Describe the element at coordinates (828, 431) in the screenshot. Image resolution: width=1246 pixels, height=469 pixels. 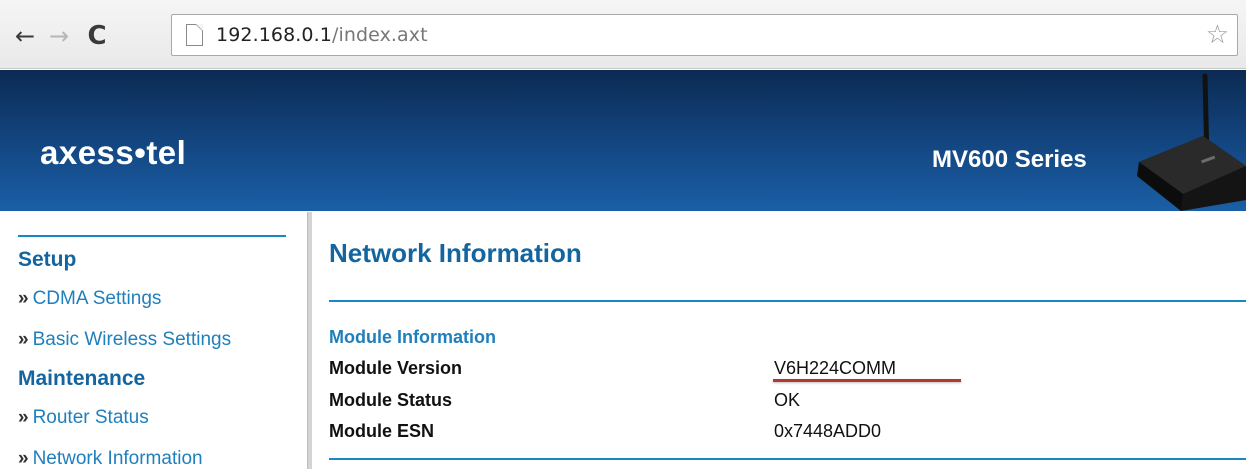
I see `module-esn-value: 0x7448ADD0` at that location.